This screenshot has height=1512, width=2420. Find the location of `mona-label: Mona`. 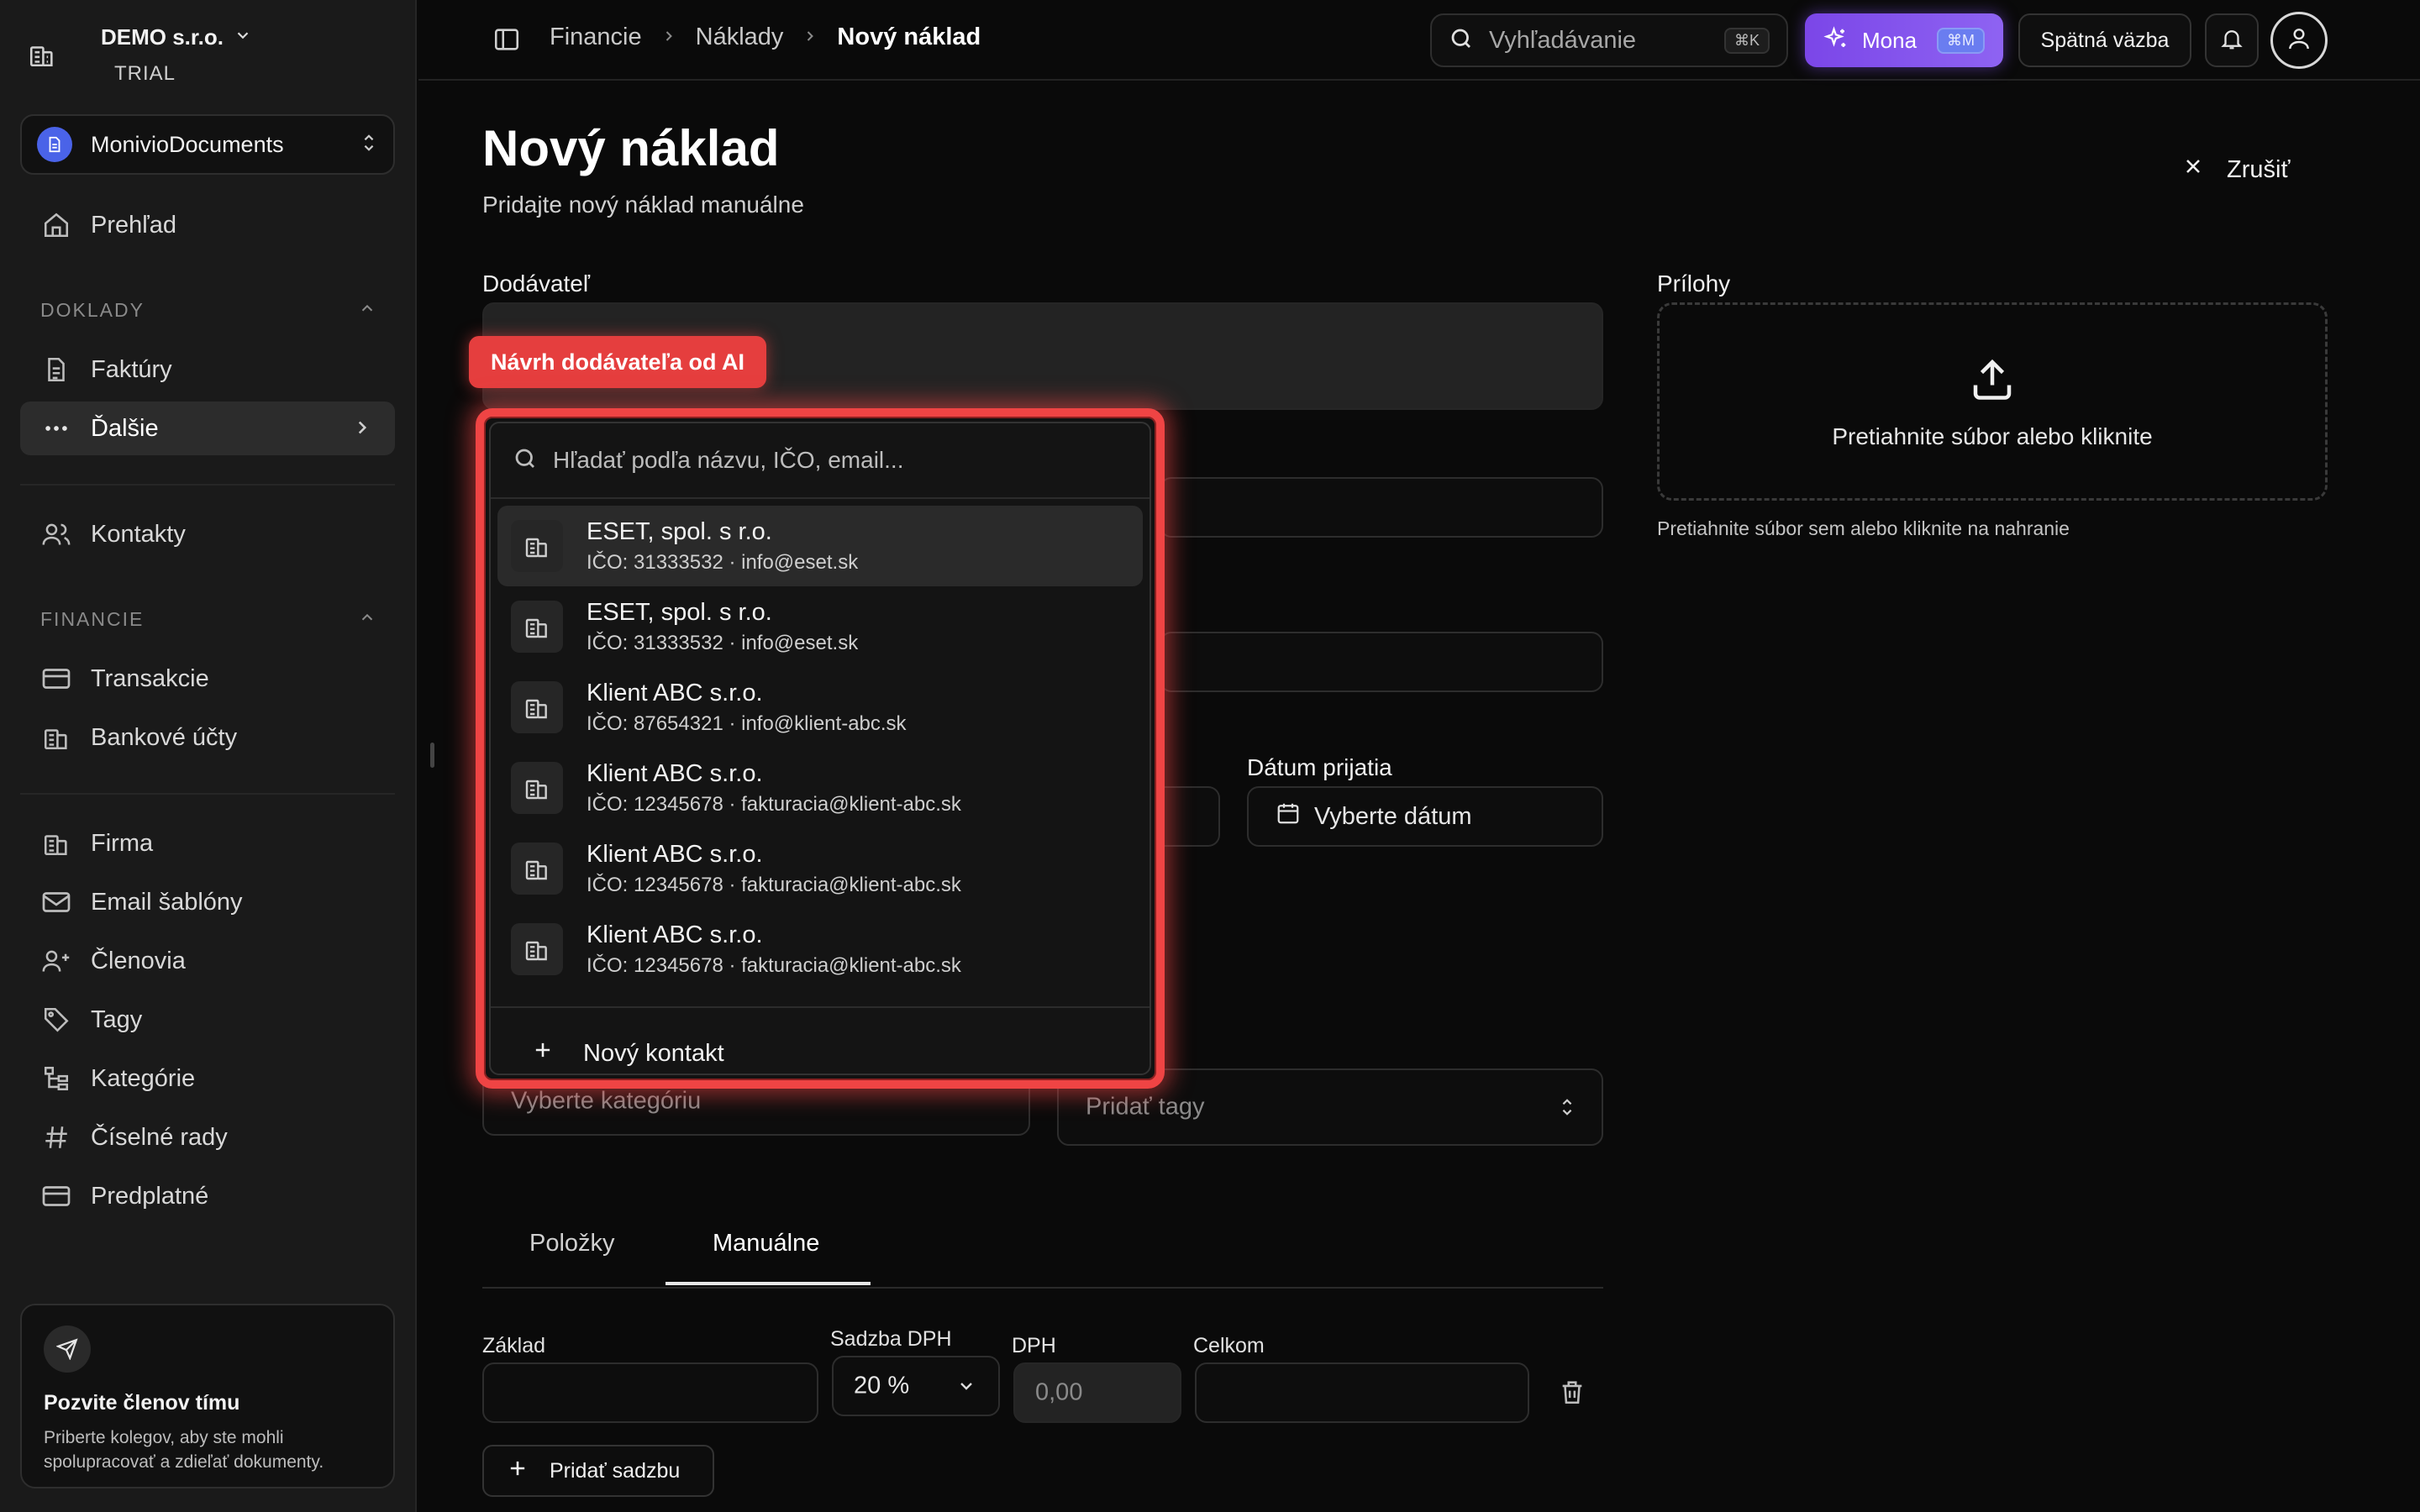

mona-label: Mona is located at coordinates (1890, 40).